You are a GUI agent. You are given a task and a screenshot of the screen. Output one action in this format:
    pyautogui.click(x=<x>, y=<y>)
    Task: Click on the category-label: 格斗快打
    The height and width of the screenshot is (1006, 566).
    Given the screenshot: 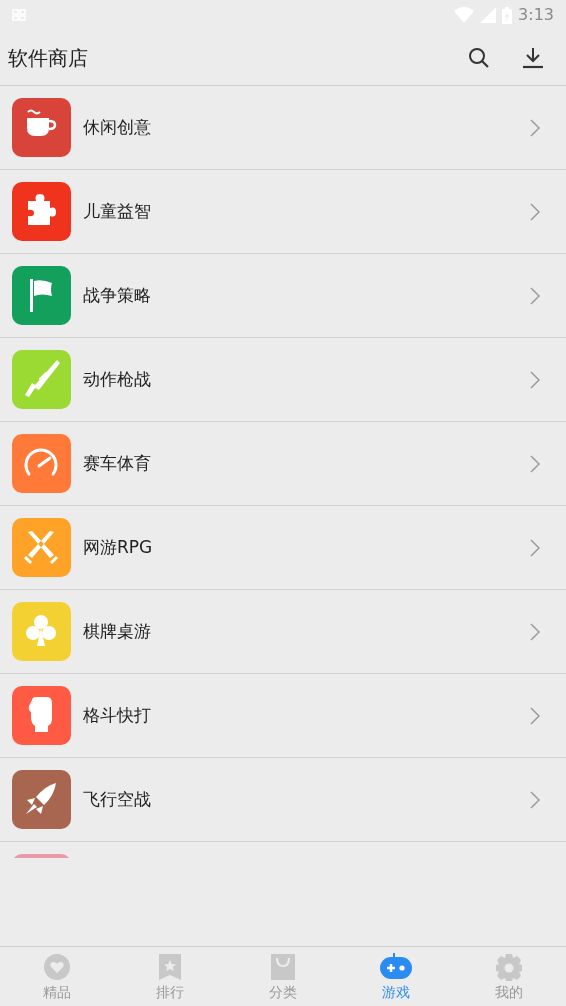 What is the action you would take?
    pyautogui.click(x=117, y=715)
    